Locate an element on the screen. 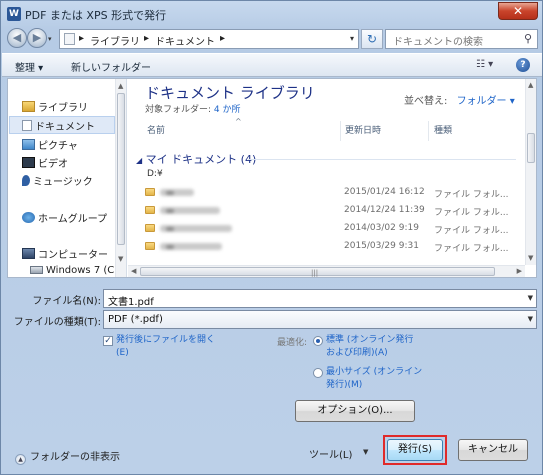 Image resolution: width=543 pixels, height=475 pixels. grip-icon: ||| is located at coordinates (315, 273).